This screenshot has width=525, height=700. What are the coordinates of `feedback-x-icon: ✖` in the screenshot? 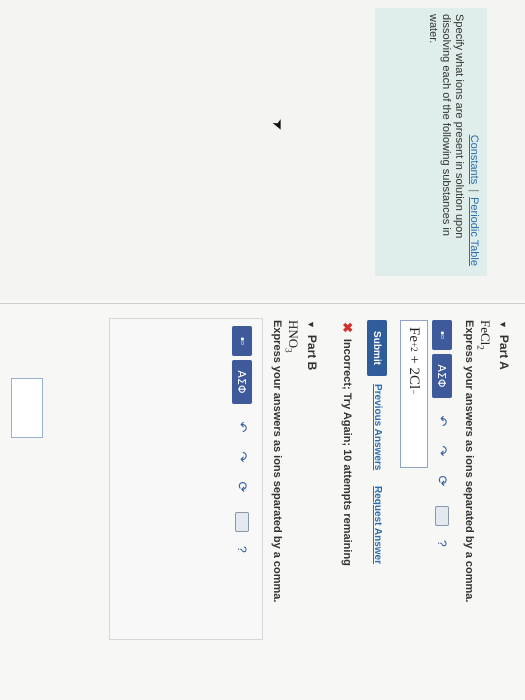 It's located at (347, 327).